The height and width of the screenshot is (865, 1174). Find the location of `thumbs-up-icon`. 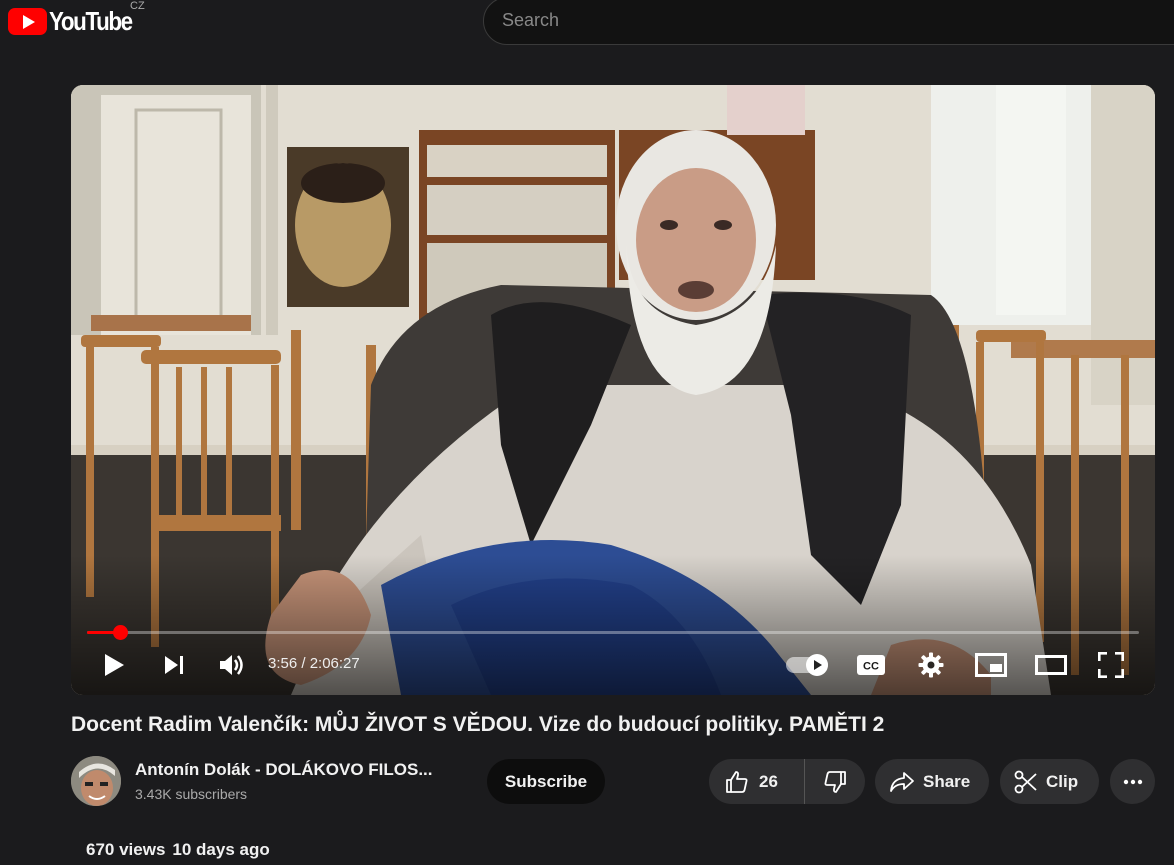

thumbs-up-icon is located at coordinates (737, 781).